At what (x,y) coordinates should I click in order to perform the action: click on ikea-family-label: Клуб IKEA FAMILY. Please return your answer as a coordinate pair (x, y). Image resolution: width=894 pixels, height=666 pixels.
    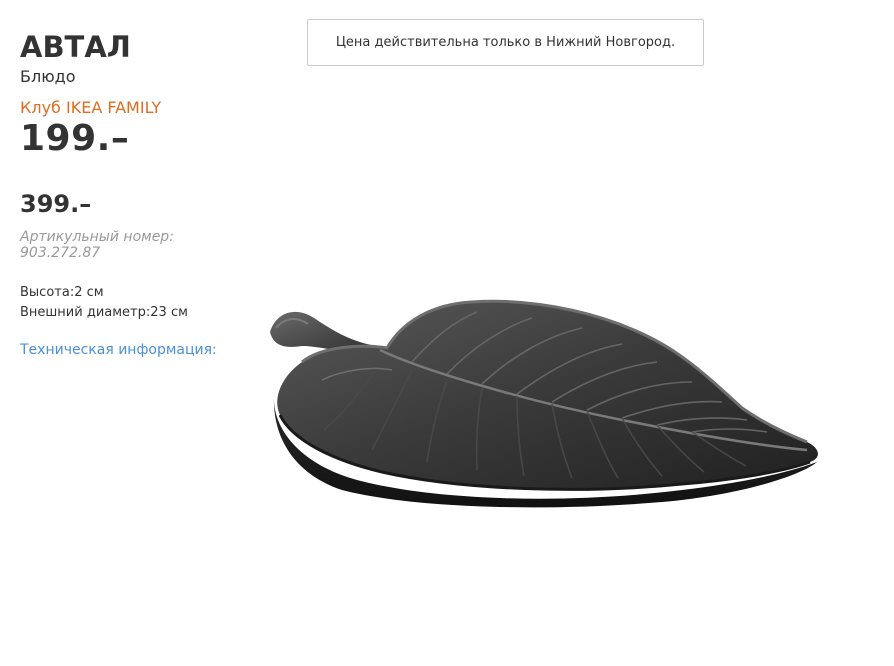
    Looking at the image, I should click on (91, 107).